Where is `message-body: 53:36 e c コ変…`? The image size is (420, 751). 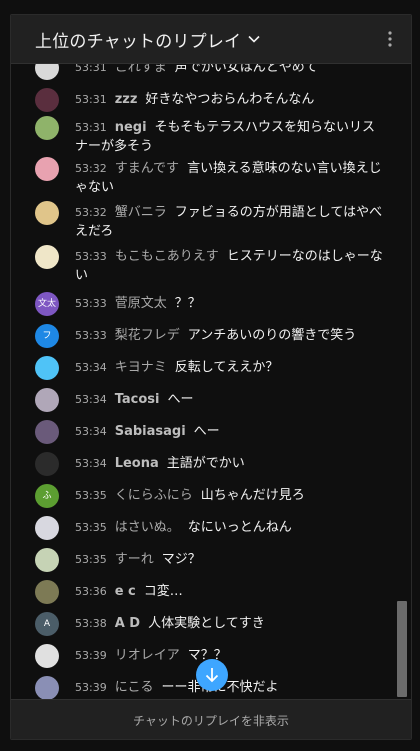 message-body: 53:36 e c コ変… is located at coordinates (231, 593).